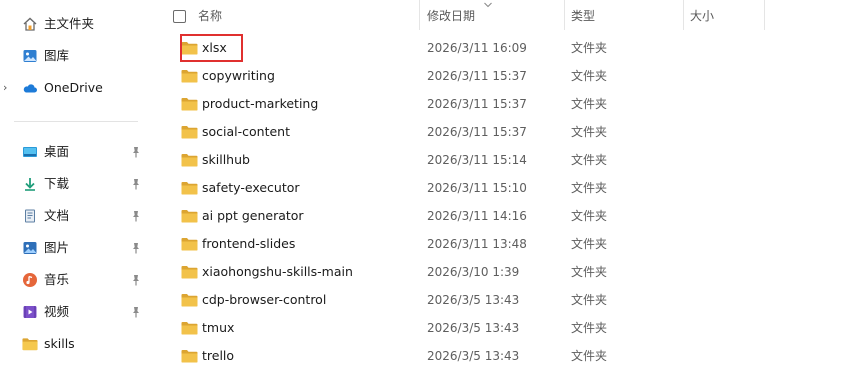 Image resolution: width=849 pixels, height=370 pixels. I want to click on file-name: xlsx, so click(214, 47).